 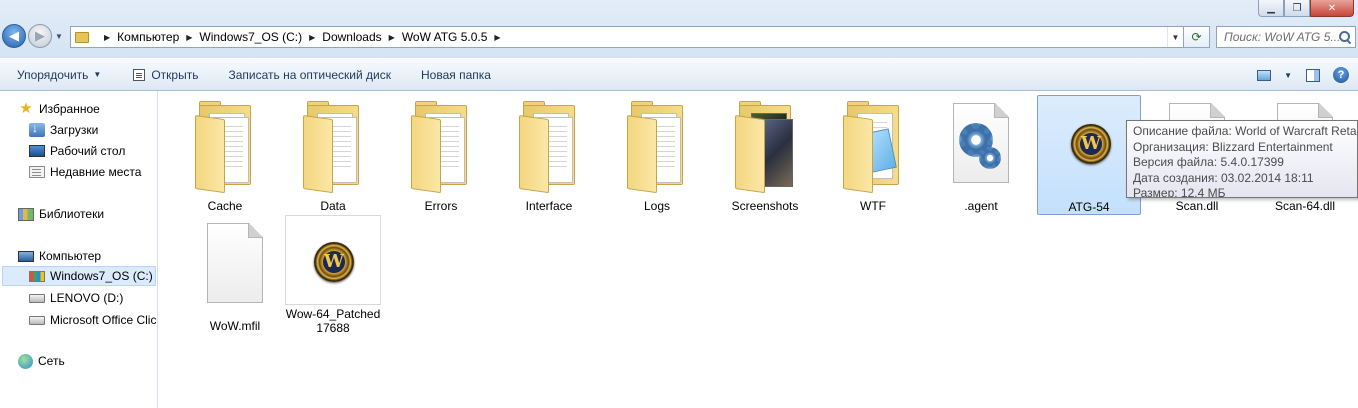 I want to click on sidebar-item-label: Библиотеки, so click(x=72, y=214).